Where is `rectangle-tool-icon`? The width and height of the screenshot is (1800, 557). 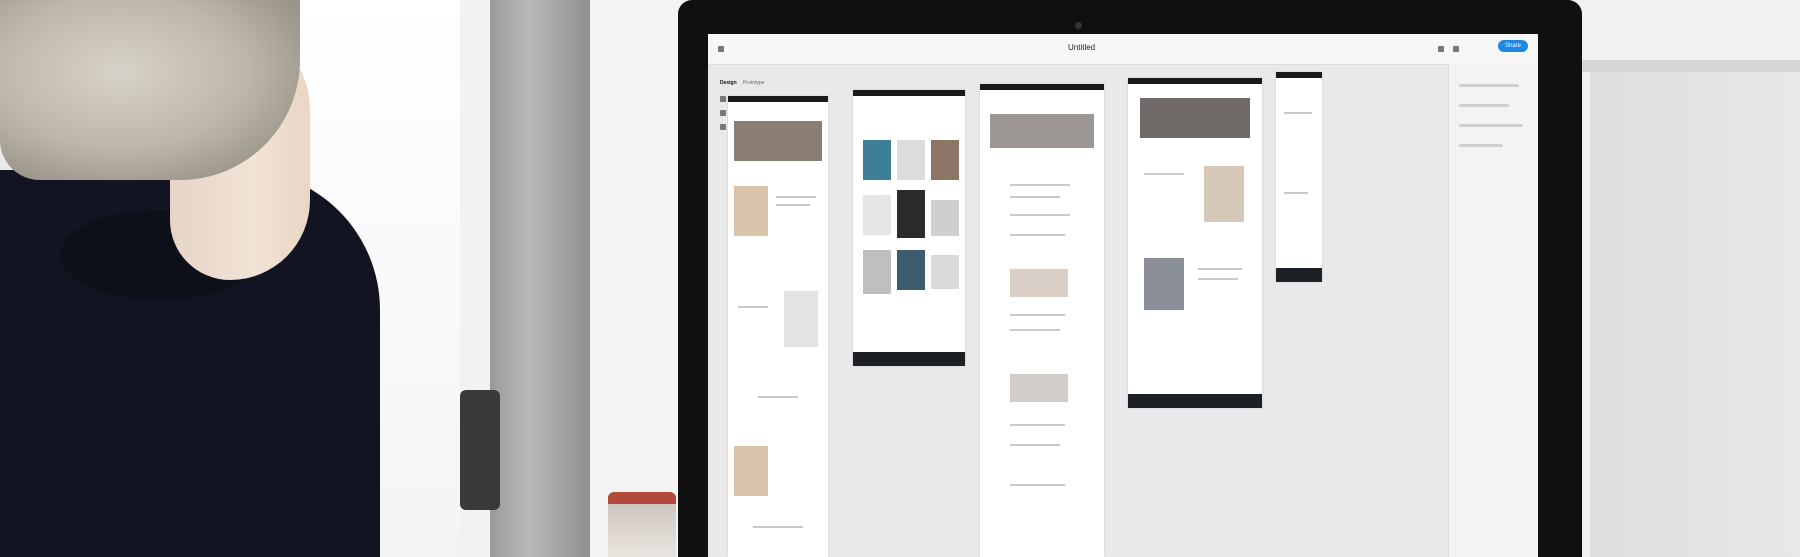
rectangle-tool-icon is located at coordinates (723, 113).